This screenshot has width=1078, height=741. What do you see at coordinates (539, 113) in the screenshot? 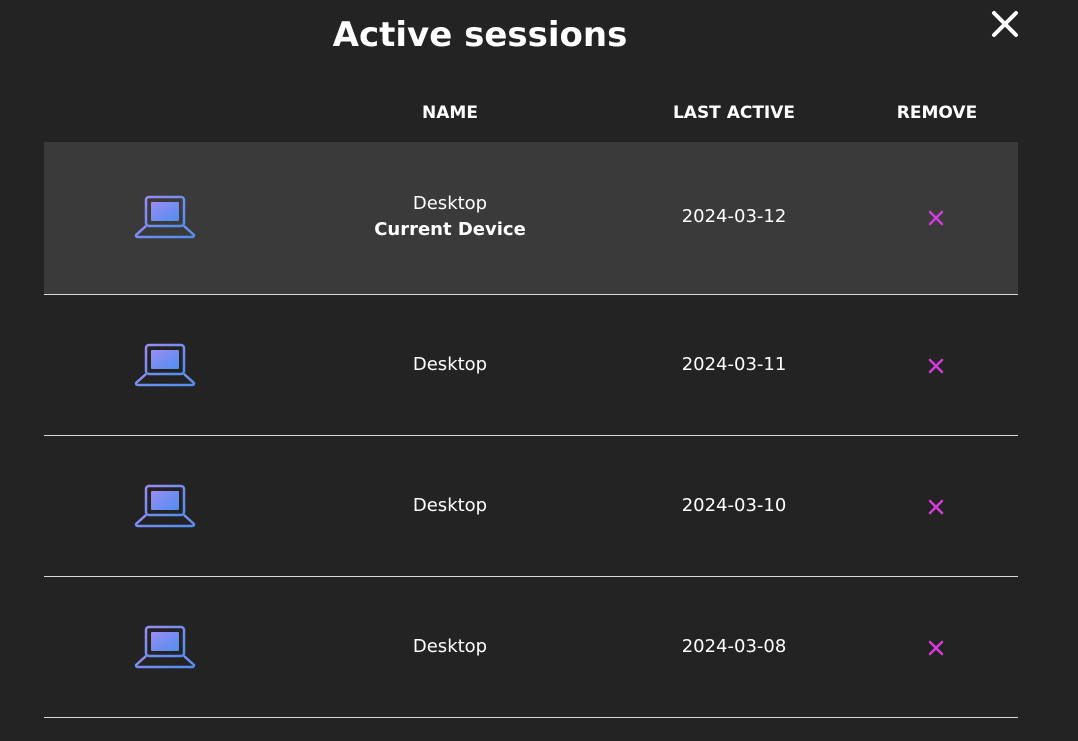
I see `table-header: NAME LAST ACTIVE REMOVE` at bounding box center [539, 113].